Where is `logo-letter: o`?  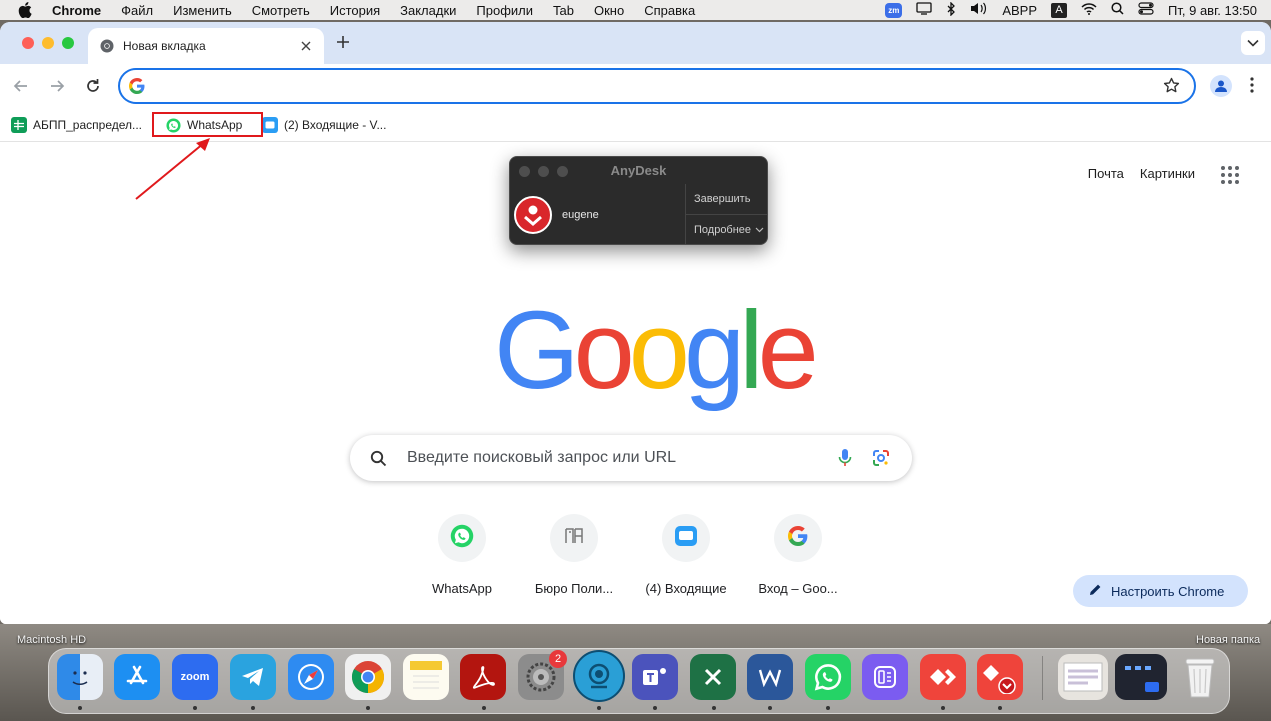
logo-letter: o is located at coordinates (659, 350).